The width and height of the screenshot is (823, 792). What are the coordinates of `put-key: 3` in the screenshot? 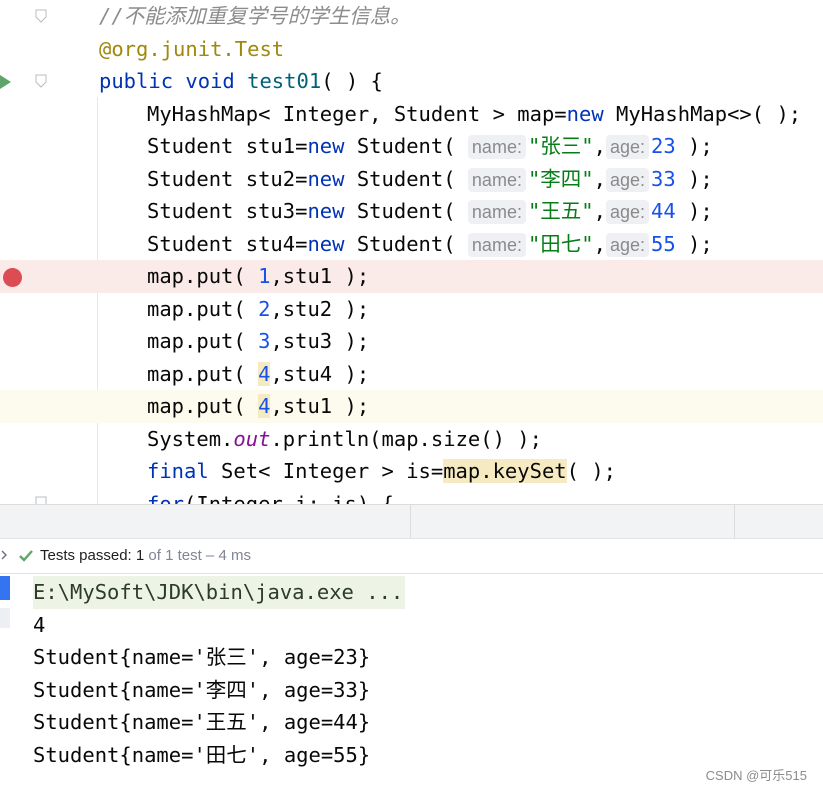 It's located at (264, 341).